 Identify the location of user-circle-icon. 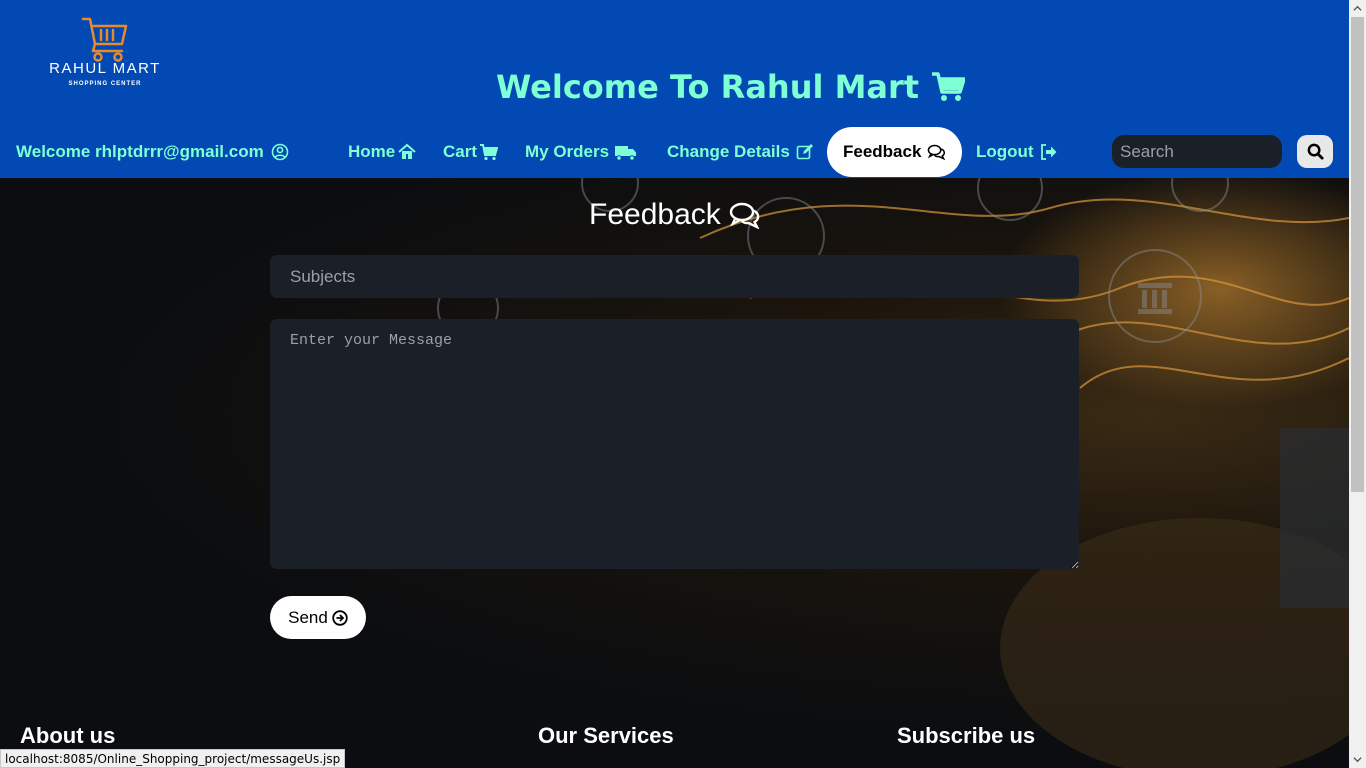
(280, 152).